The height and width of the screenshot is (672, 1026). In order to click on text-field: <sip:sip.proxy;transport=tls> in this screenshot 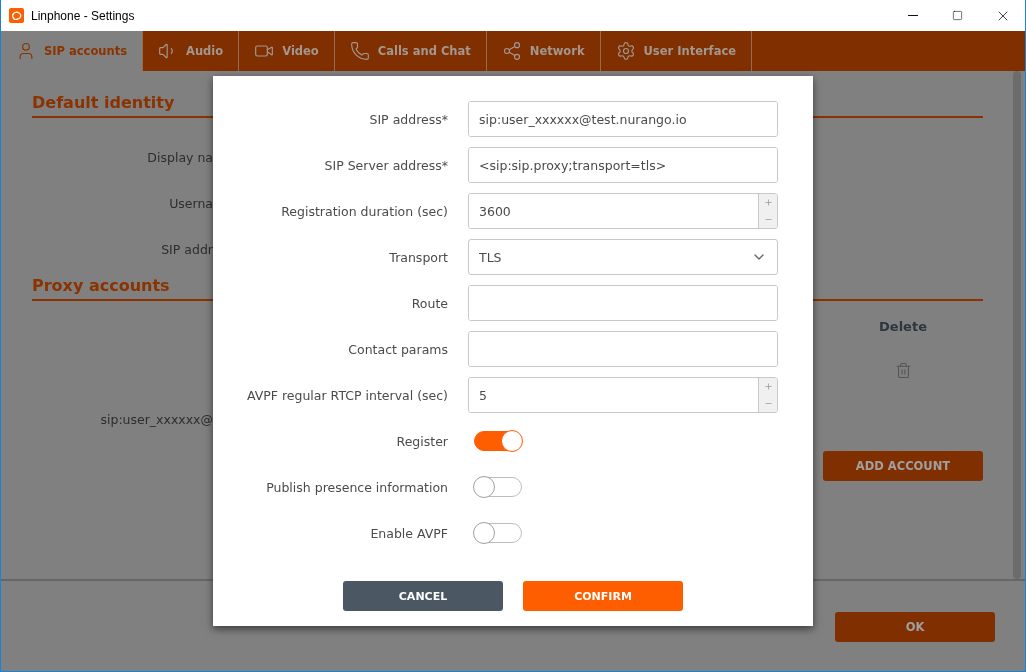, I will do `click(623, 165)`.